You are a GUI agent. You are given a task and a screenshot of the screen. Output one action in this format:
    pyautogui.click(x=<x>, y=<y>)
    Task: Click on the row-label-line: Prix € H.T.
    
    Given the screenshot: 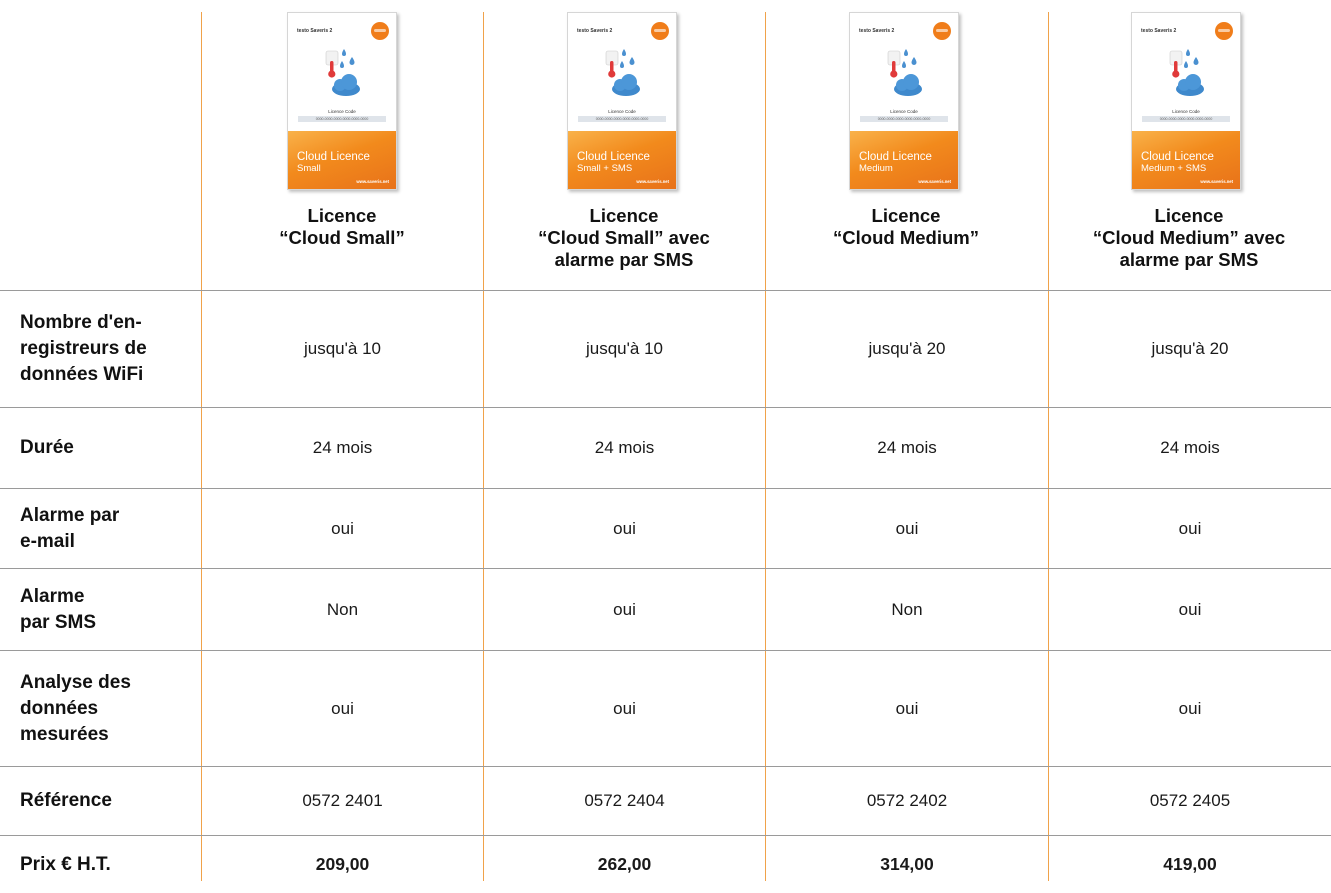 What is the action you would take?
    pyautogui.click(x=65, y=864)
    